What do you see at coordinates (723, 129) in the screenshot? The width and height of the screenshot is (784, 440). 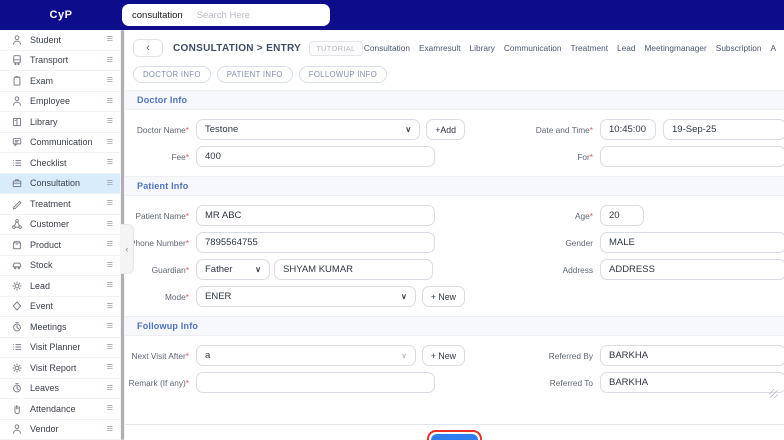 I see `date-input` at bounding box center [723, 129].